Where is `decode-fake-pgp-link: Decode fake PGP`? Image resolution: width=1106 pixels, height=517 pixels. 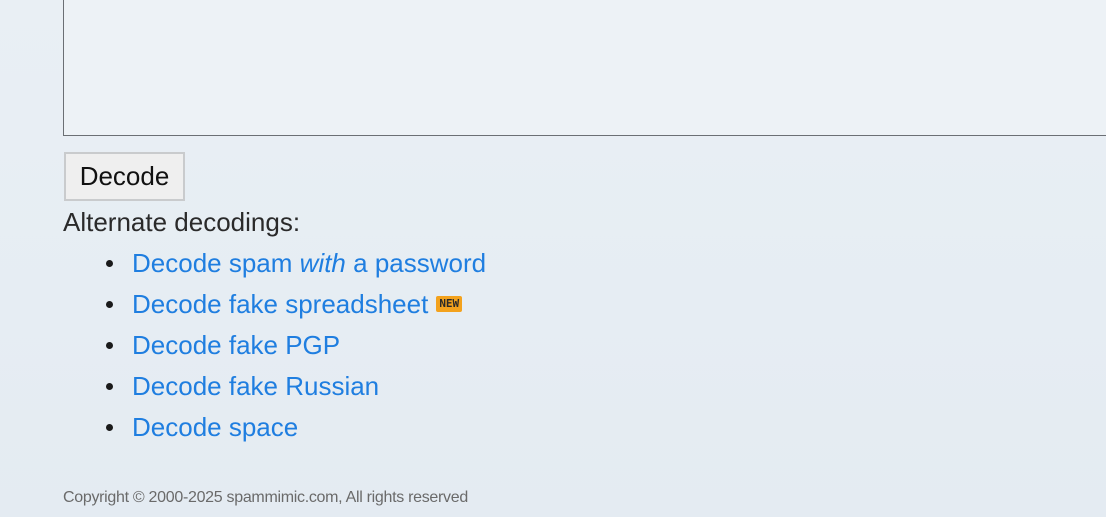 decode-fake-pgp-link: Decode fake PGP is located at coordinates (236, 345).